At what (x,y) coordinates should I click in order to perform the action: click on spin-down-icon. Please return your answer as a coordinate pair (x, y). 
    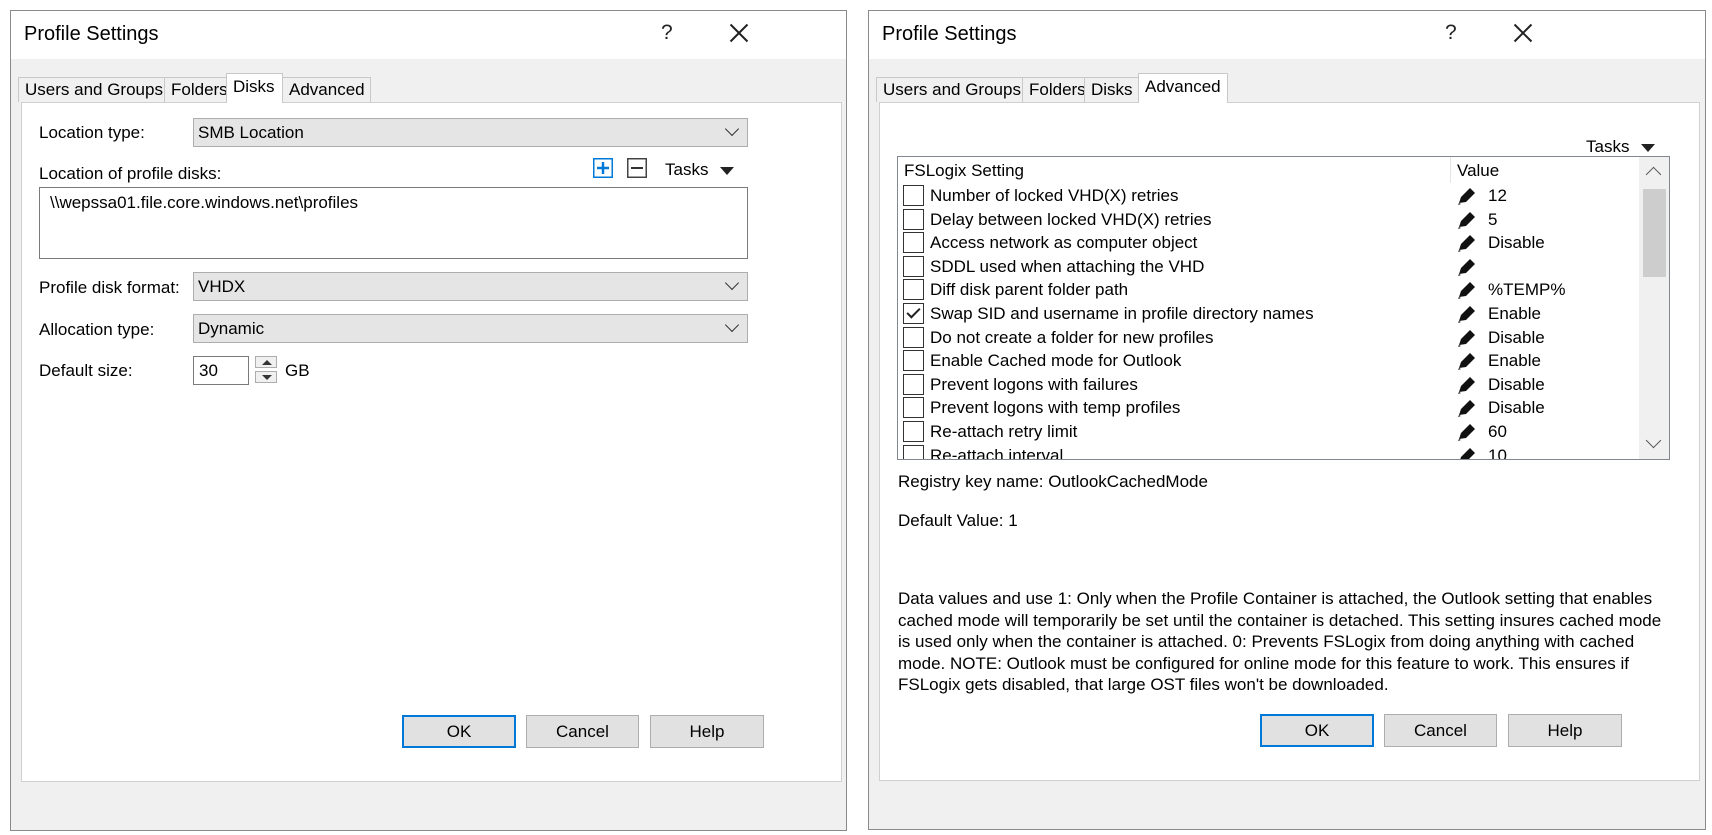
    Looking at the image, I should click on (266, 377).